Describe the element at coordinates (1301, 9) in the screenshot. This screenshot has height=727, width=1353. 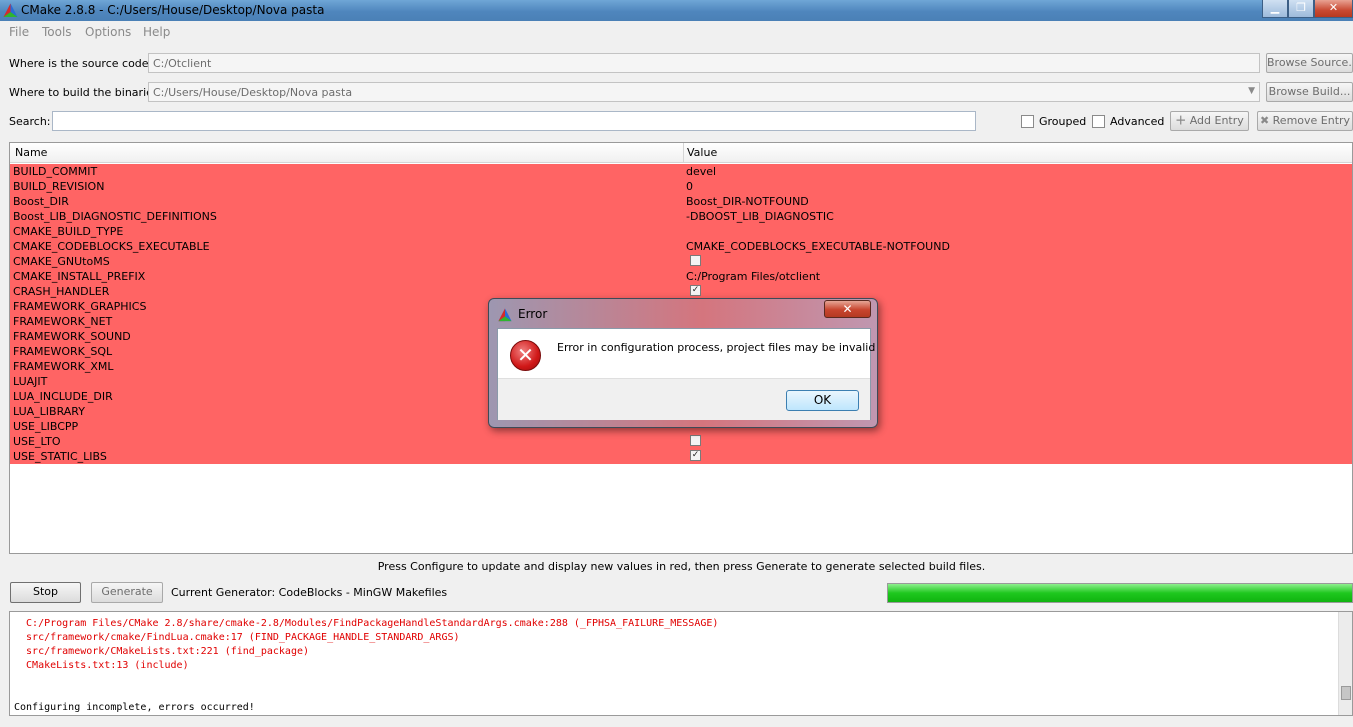
I see `maximize-button: ❐` at that location.